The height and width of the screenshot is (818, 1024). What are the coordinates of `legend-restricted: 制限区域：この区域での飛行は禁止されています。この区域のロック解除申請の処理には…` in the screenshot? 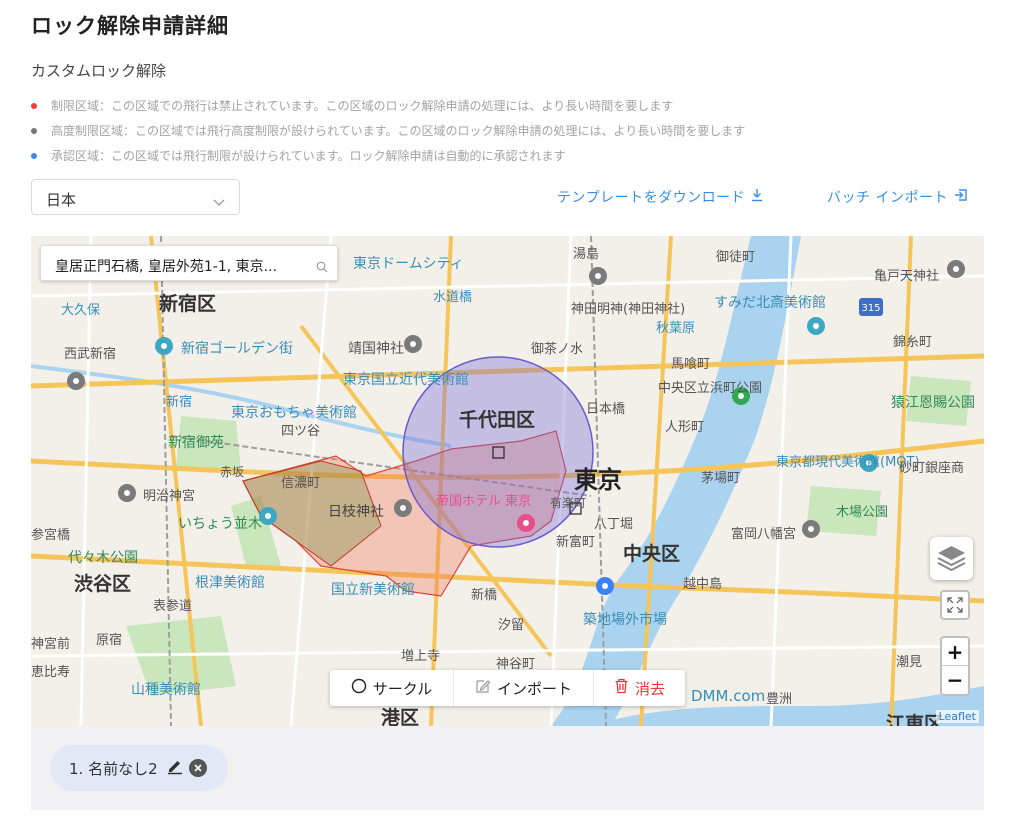 It's located at (388, 105).